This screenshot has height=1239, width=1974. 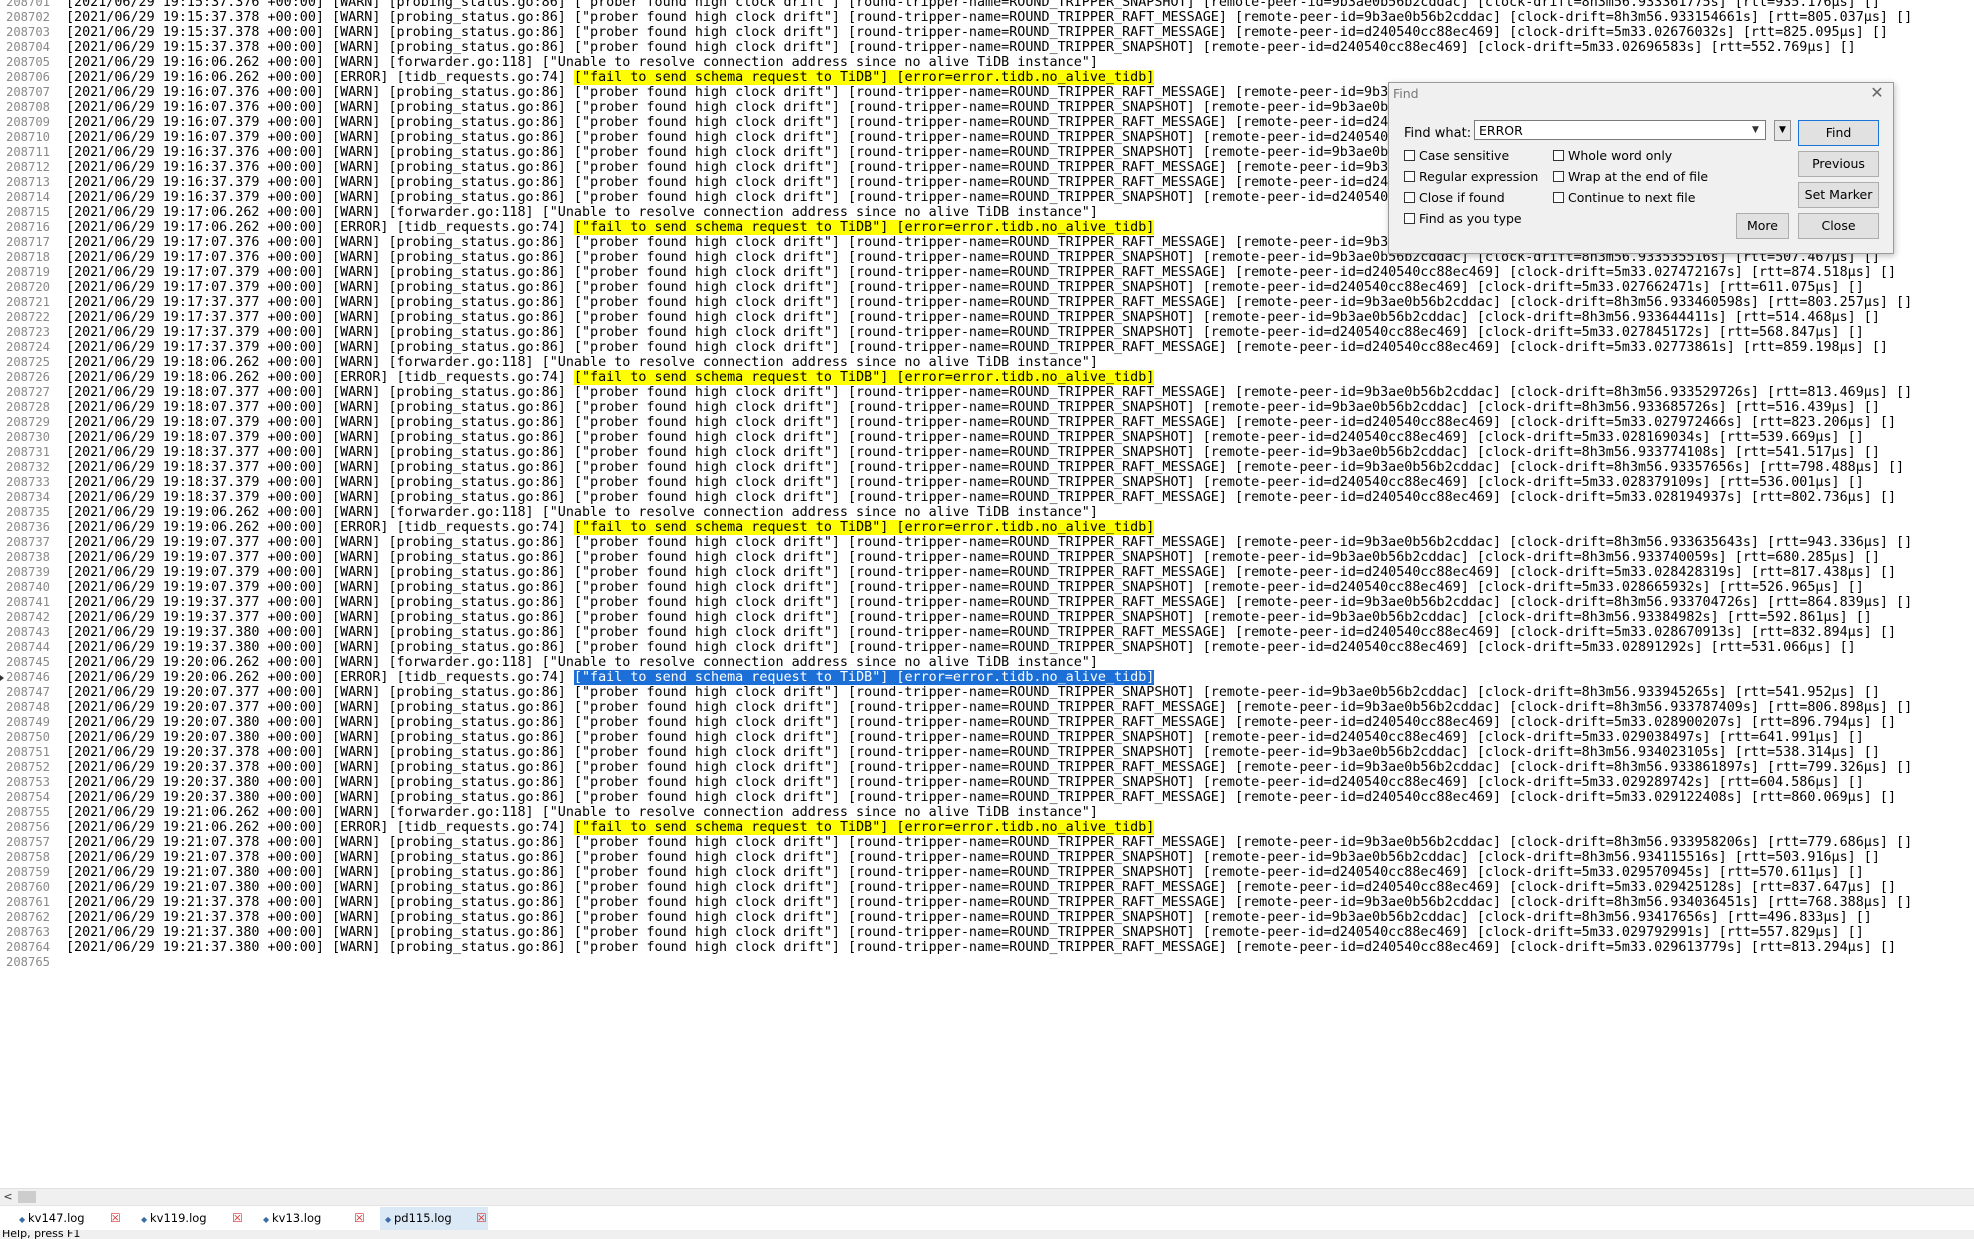 I want to click on find-what-input: ERROR, so click(x=1620, y=130).